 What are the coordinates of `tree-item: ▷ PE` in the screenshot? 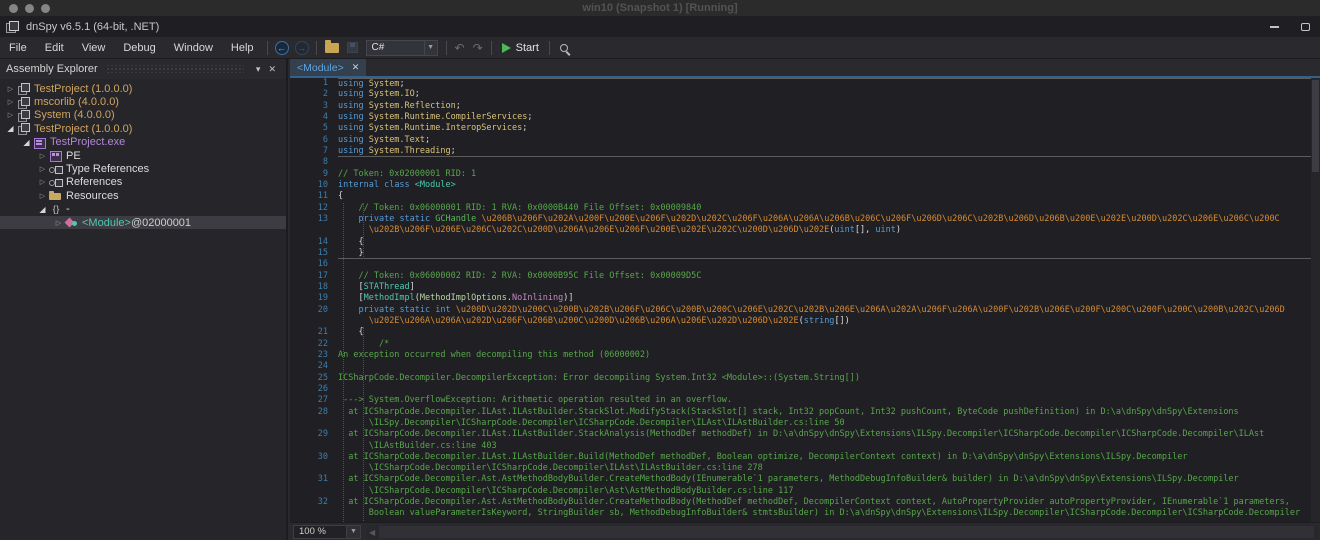 It's located at (143, 156).